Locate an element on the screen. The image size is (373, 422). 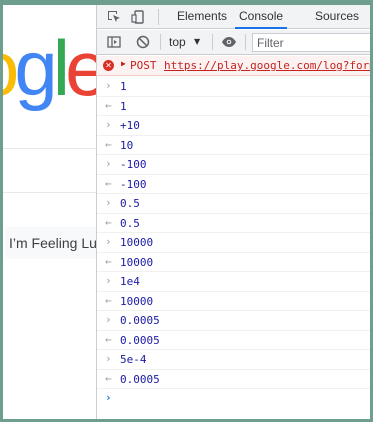
console-input-text: 10000 is located at coordinates (137, 242).